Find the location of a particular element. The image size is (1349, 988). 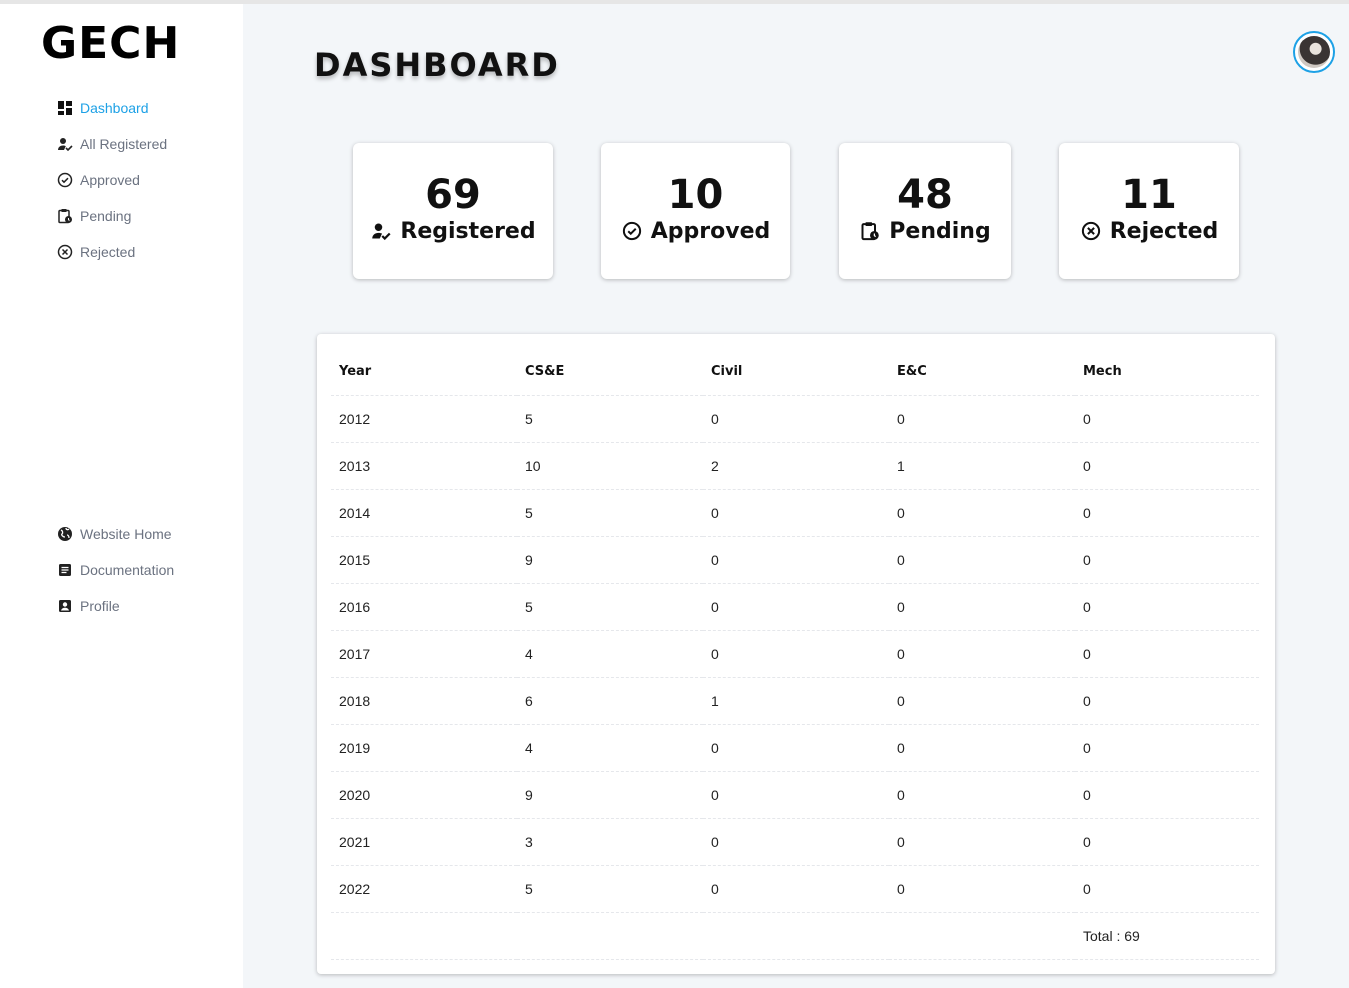

stat-card-approved: 10 Approved is located at coordinates (695, 211).